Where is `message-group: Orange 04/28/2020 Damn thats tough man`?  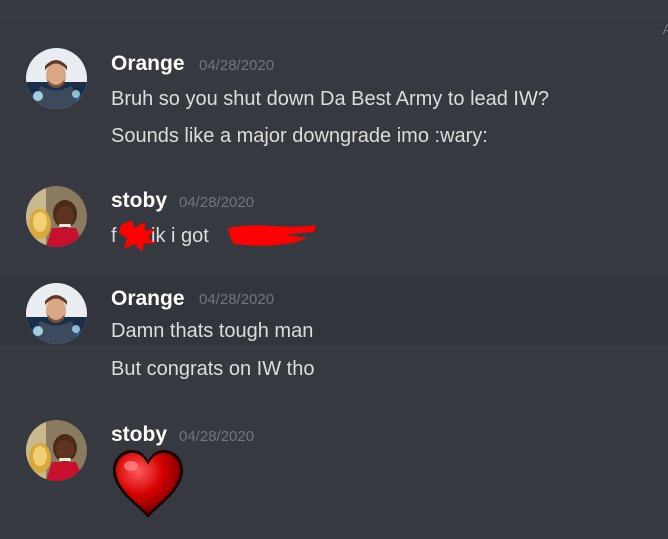 message-group: Orange 04/28/2020 Damn thats tough man is located at coordinates (334, 311).